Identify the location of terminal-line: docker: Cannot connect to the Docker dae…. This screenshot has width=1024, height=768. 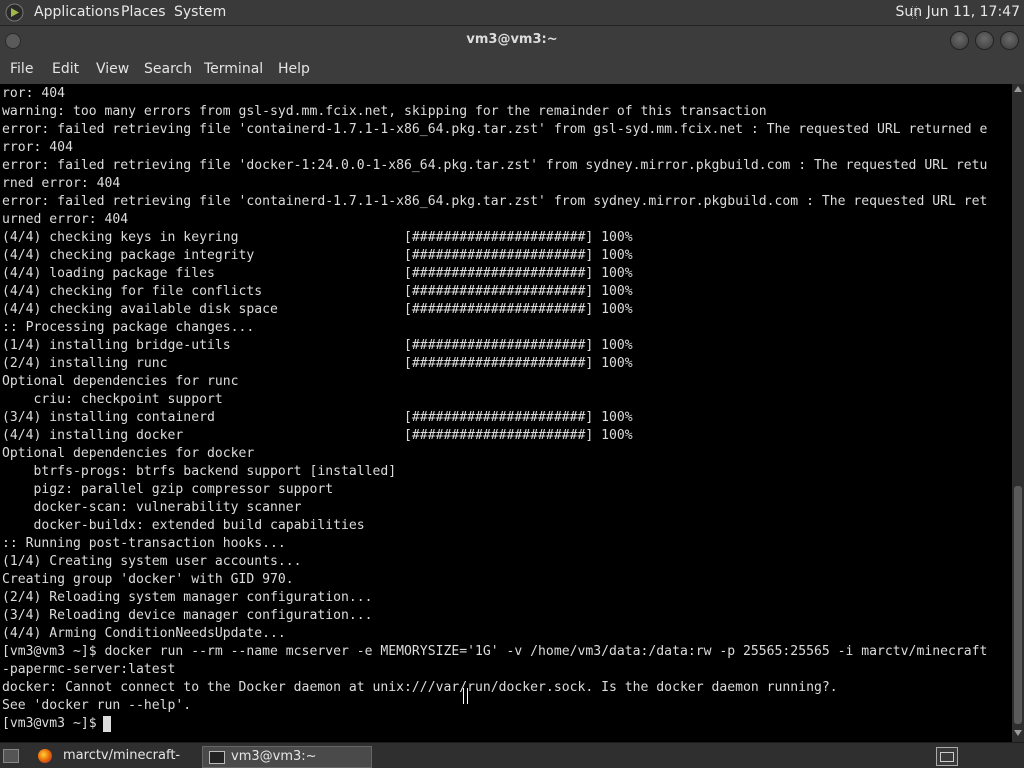
(420, 687).